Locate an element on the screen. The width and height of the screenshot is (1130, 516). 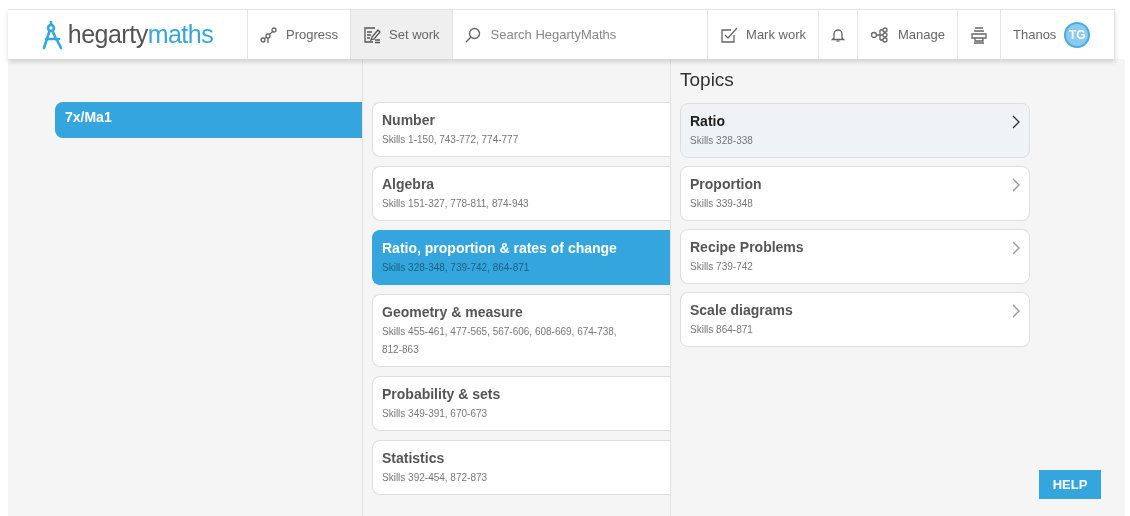
skills-range: Skills 739-742 is located at coordinates (722, 267).